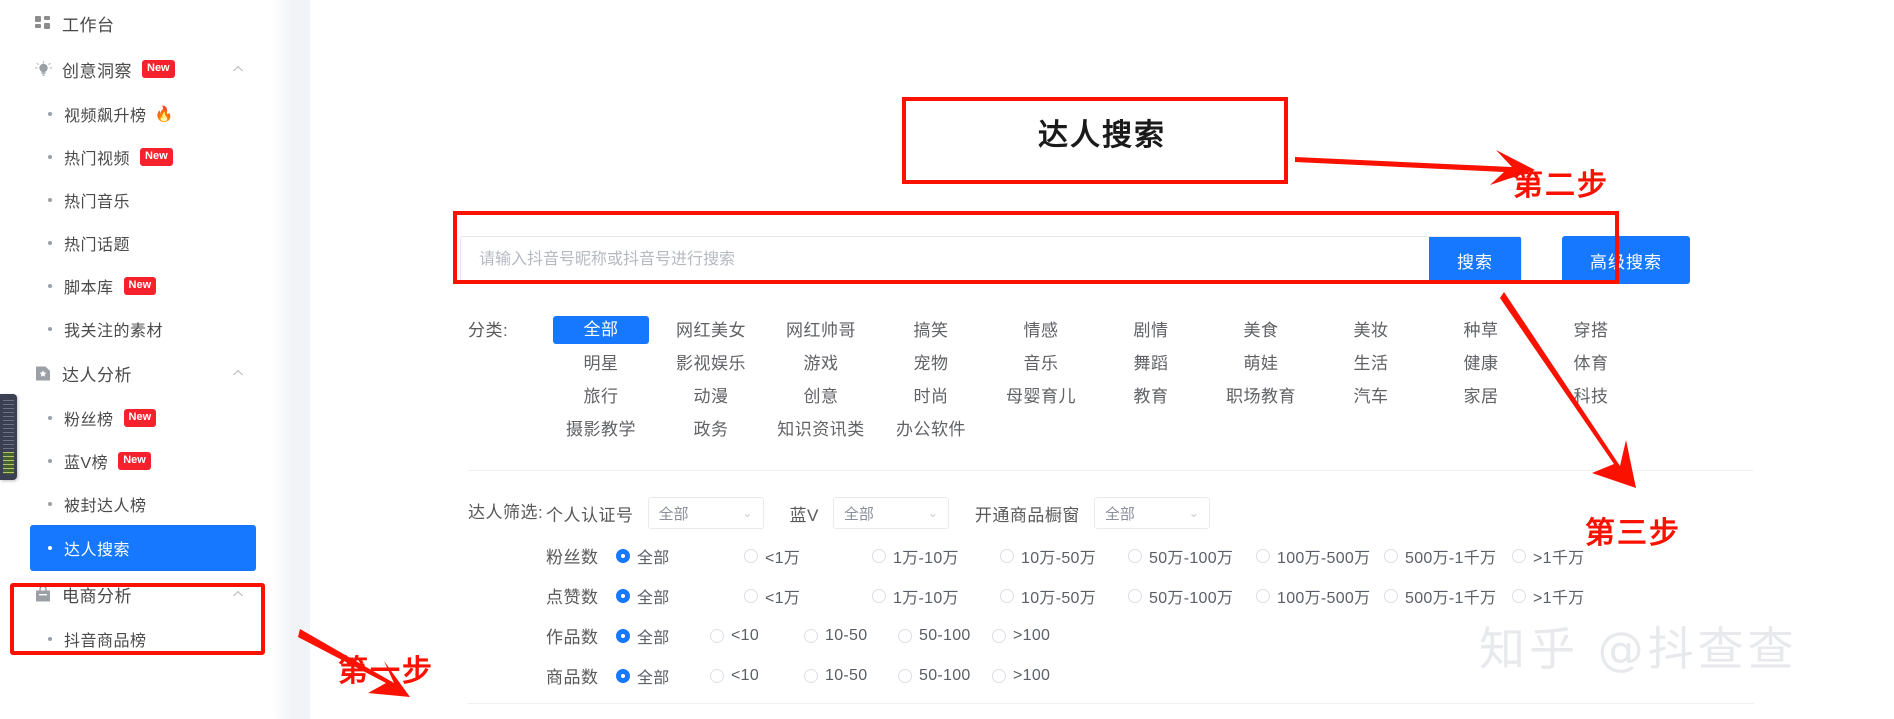  Describe the element at coordinates (136, 156) in the screenshot. I see `sidebar-item-3: 热门视频 New` at that location.